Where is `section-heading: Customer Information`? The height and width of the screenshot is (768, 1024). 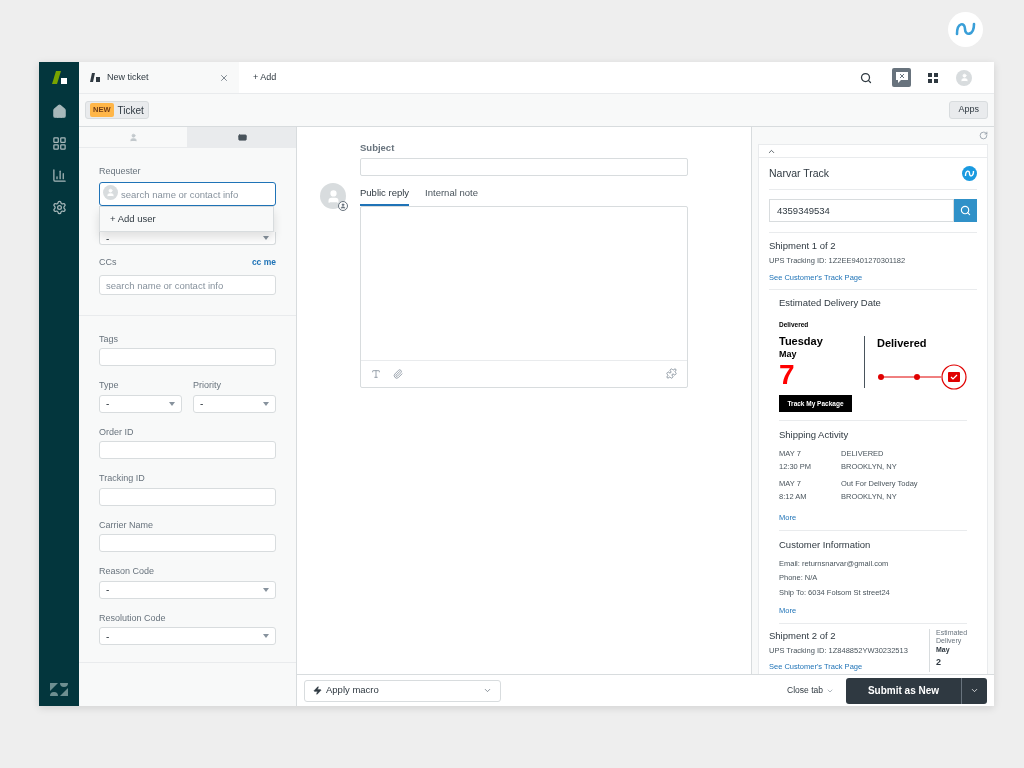
section-heading: Customer Information is located at coordinates (825, 544).